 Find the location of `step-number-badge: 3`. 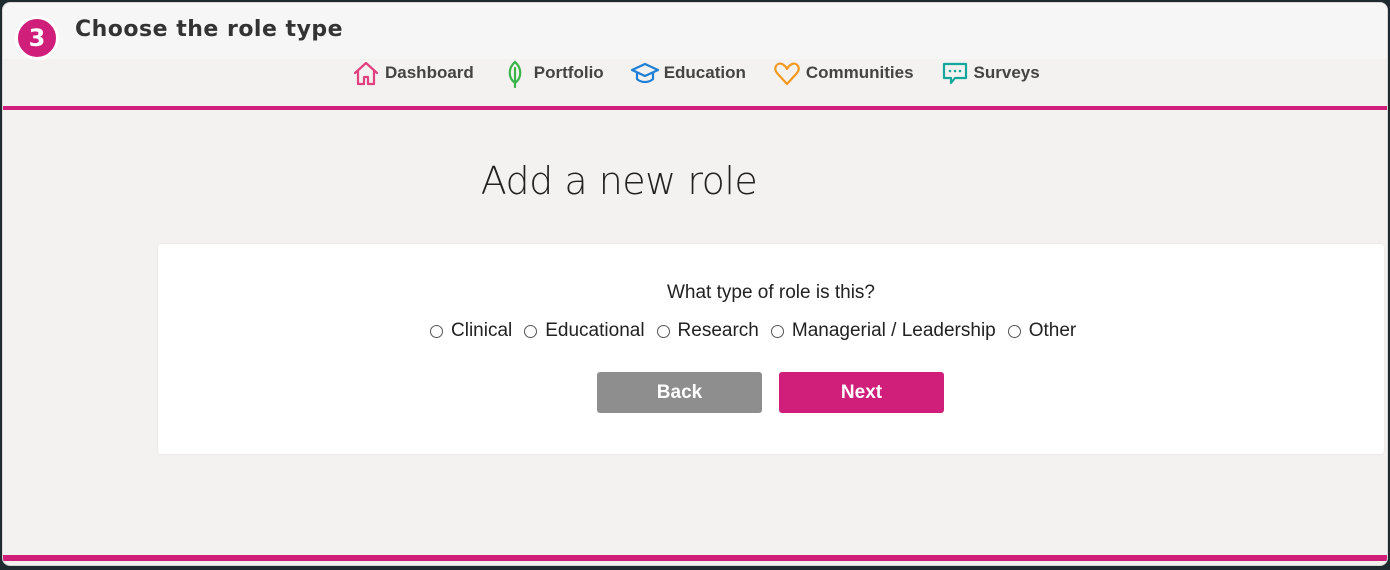

step-number-badge: 3 is located at coordinates (37, 38).